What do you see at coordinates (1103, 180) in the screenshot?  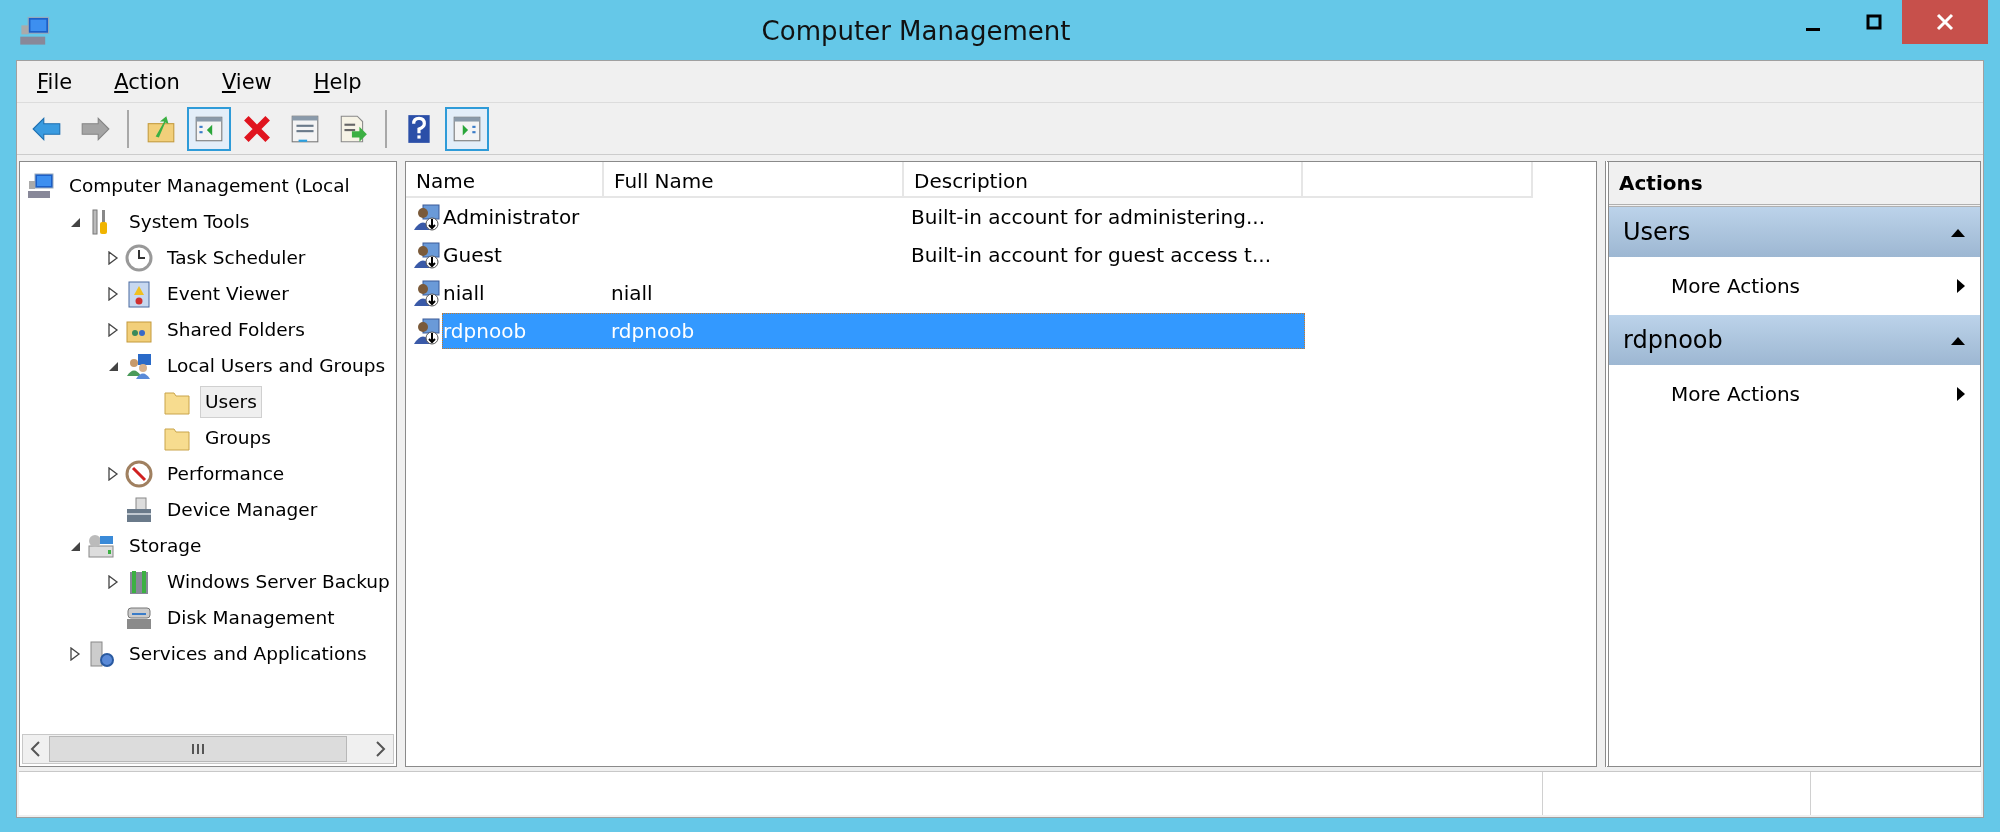 I see `column-header: Description` at bounding box center [1103, 180].